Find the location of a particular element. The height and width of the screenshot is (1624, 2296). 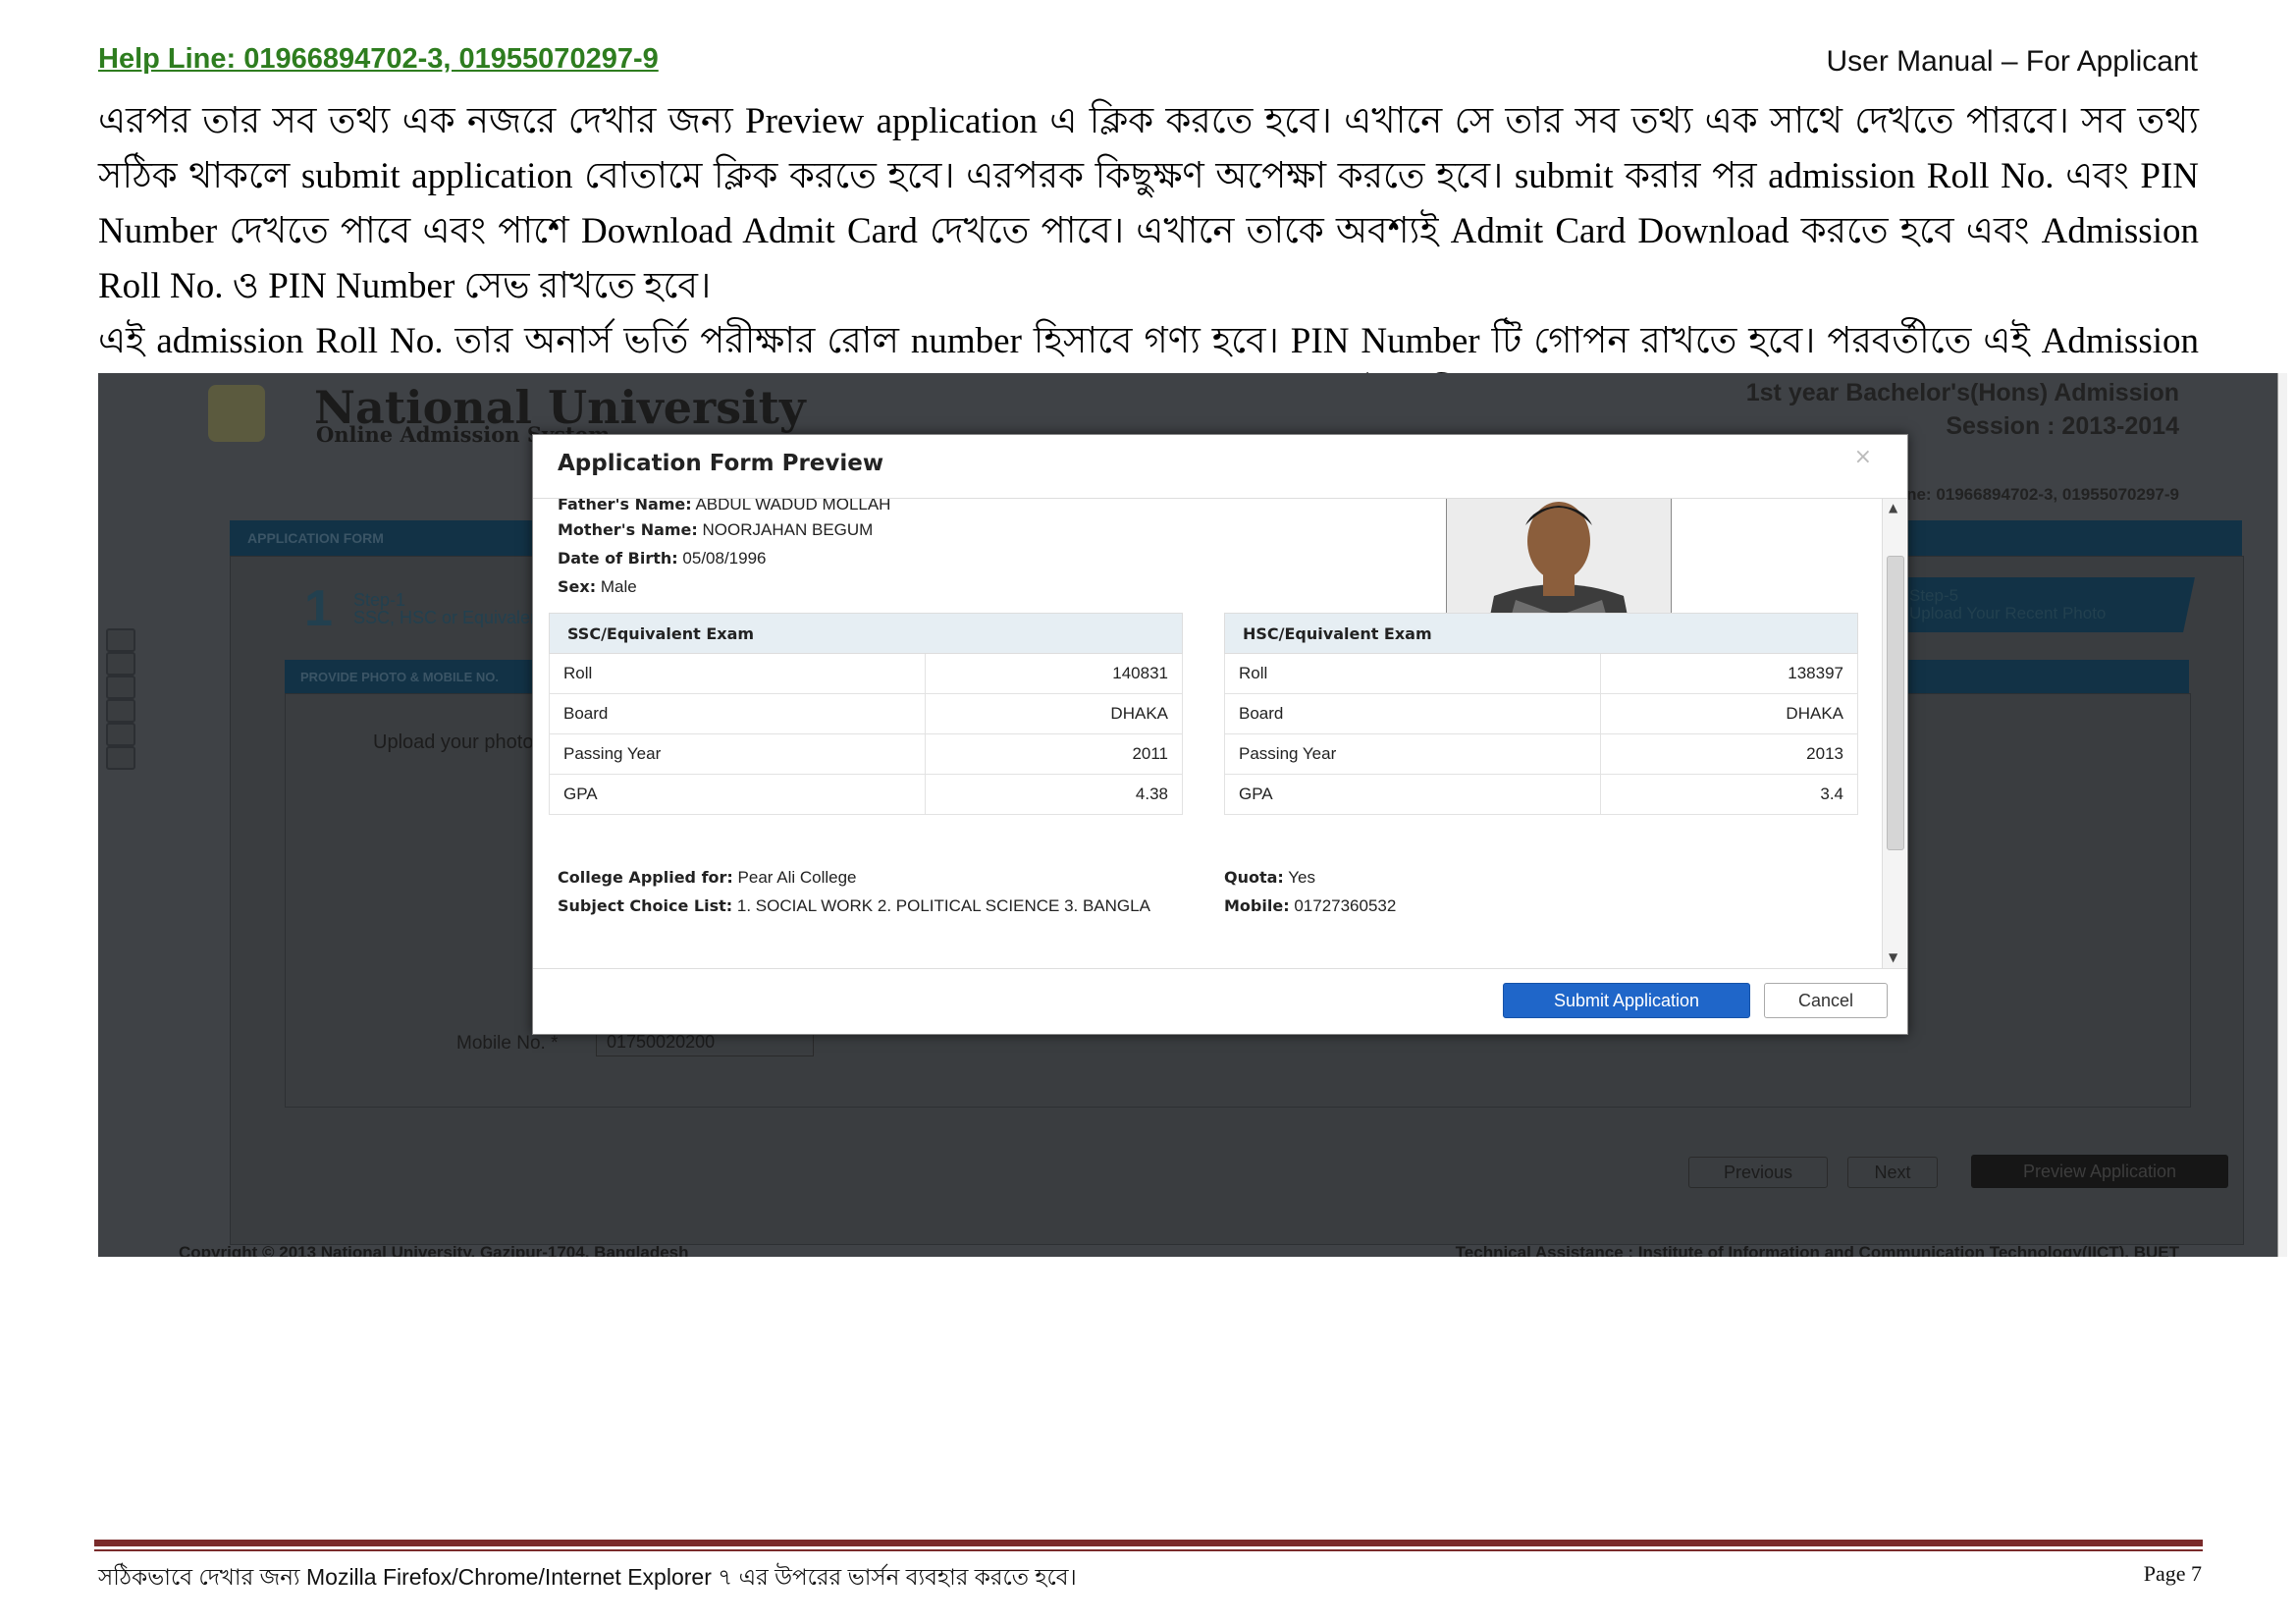

table-row: Passing Year 2011 is located at coordinates (866, 754).